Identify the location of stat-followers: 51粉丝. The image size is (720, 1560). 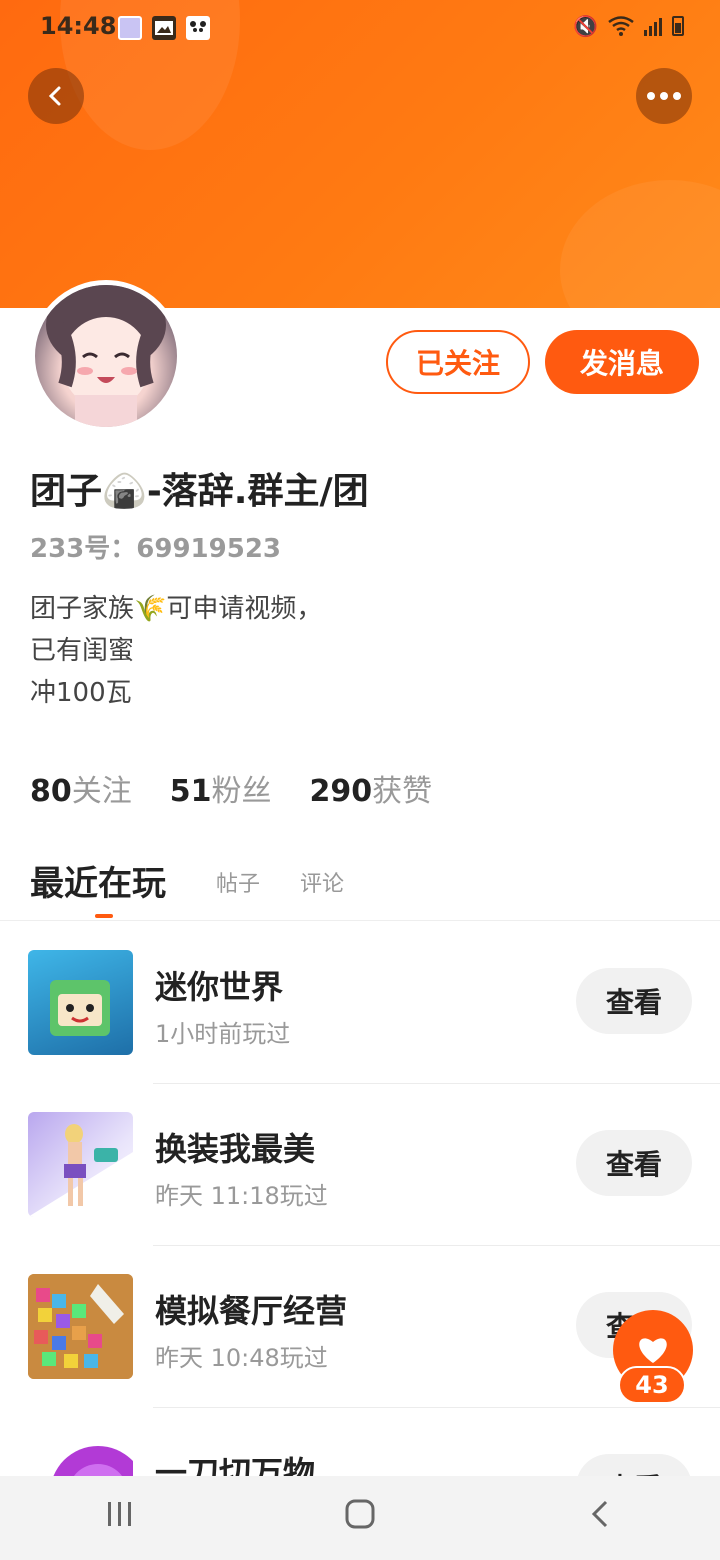
(221, 788).